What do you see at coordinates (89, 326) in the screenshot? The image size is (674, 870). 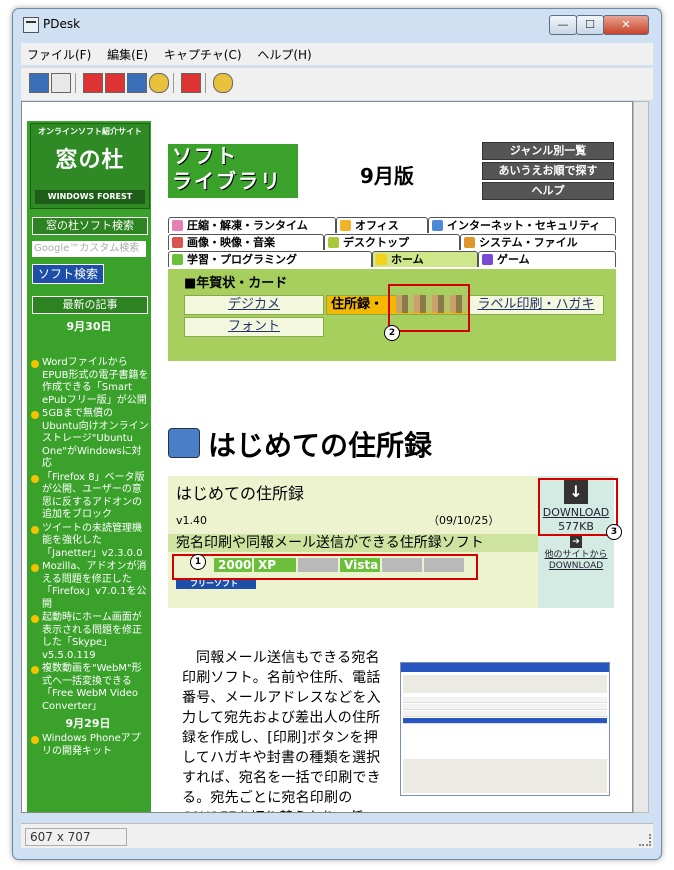 I see `news-date: 9月30日` at bounding box center [89, 326].